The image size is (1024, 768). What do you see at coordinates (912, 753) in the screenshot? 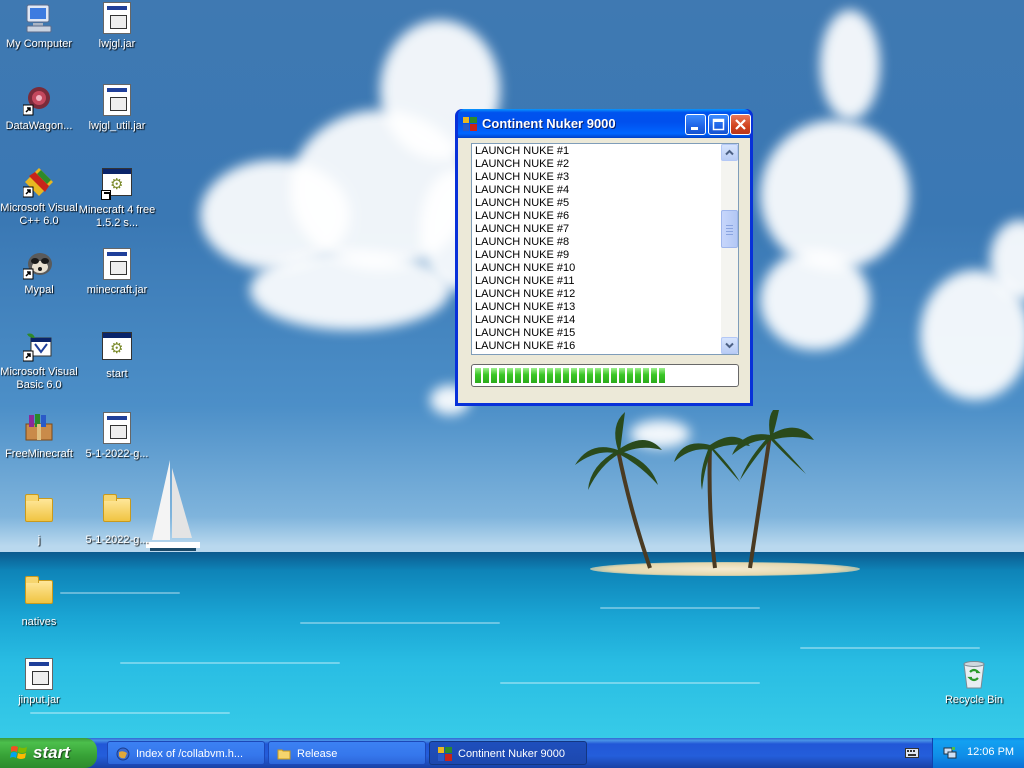
I see `keyboard-icon` at bounding box center [912, 753].